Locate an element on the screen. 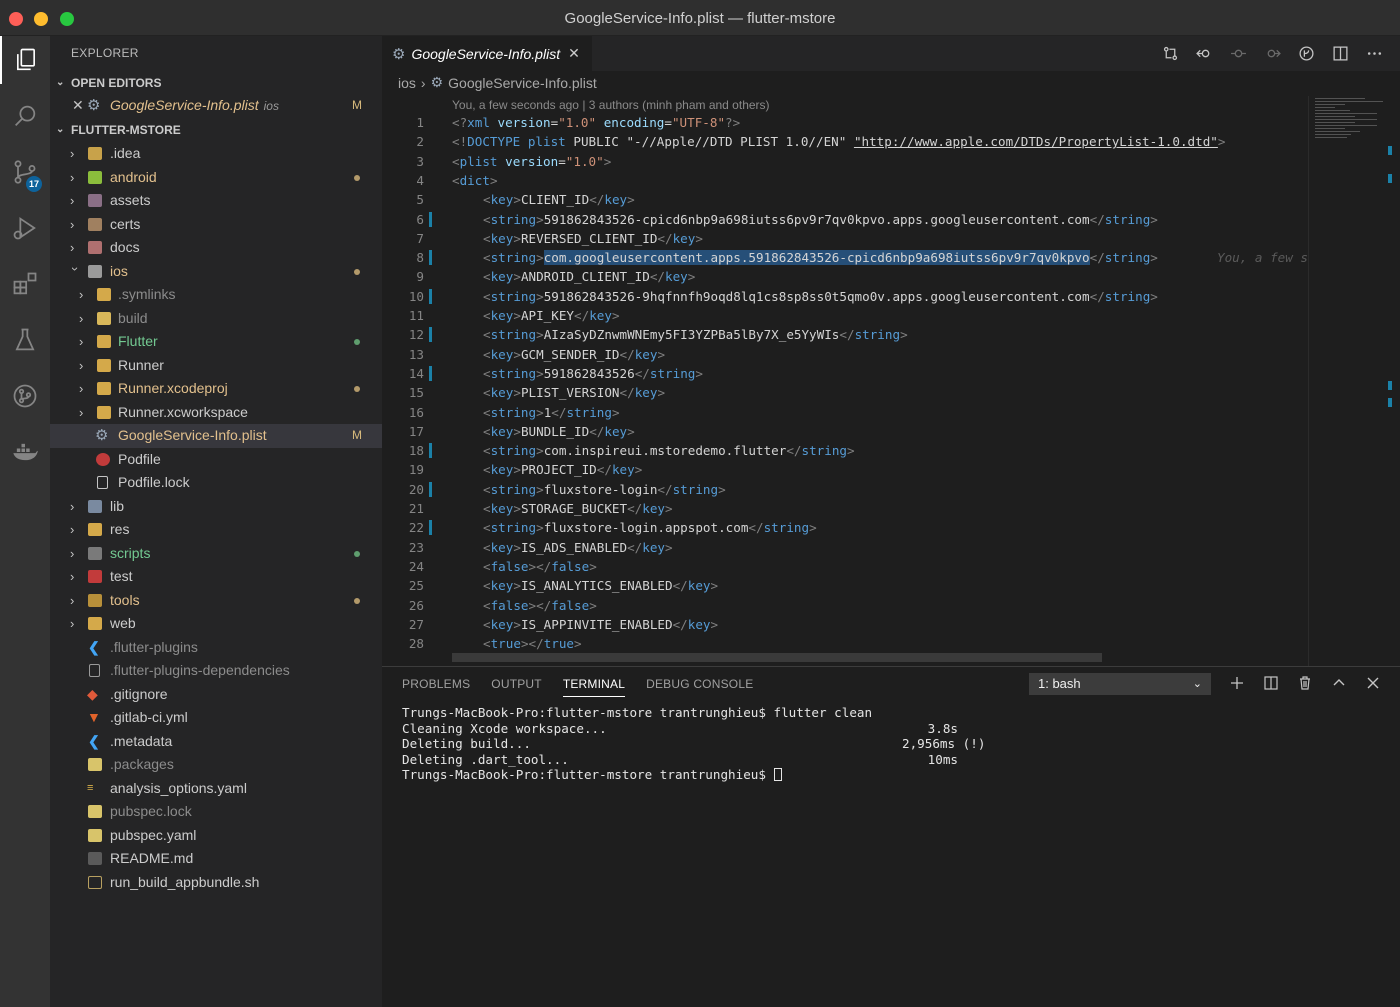  tree-item-gitlab-ci: ▼ .gitlab-ci.yml is located at coordinates (216, 718).